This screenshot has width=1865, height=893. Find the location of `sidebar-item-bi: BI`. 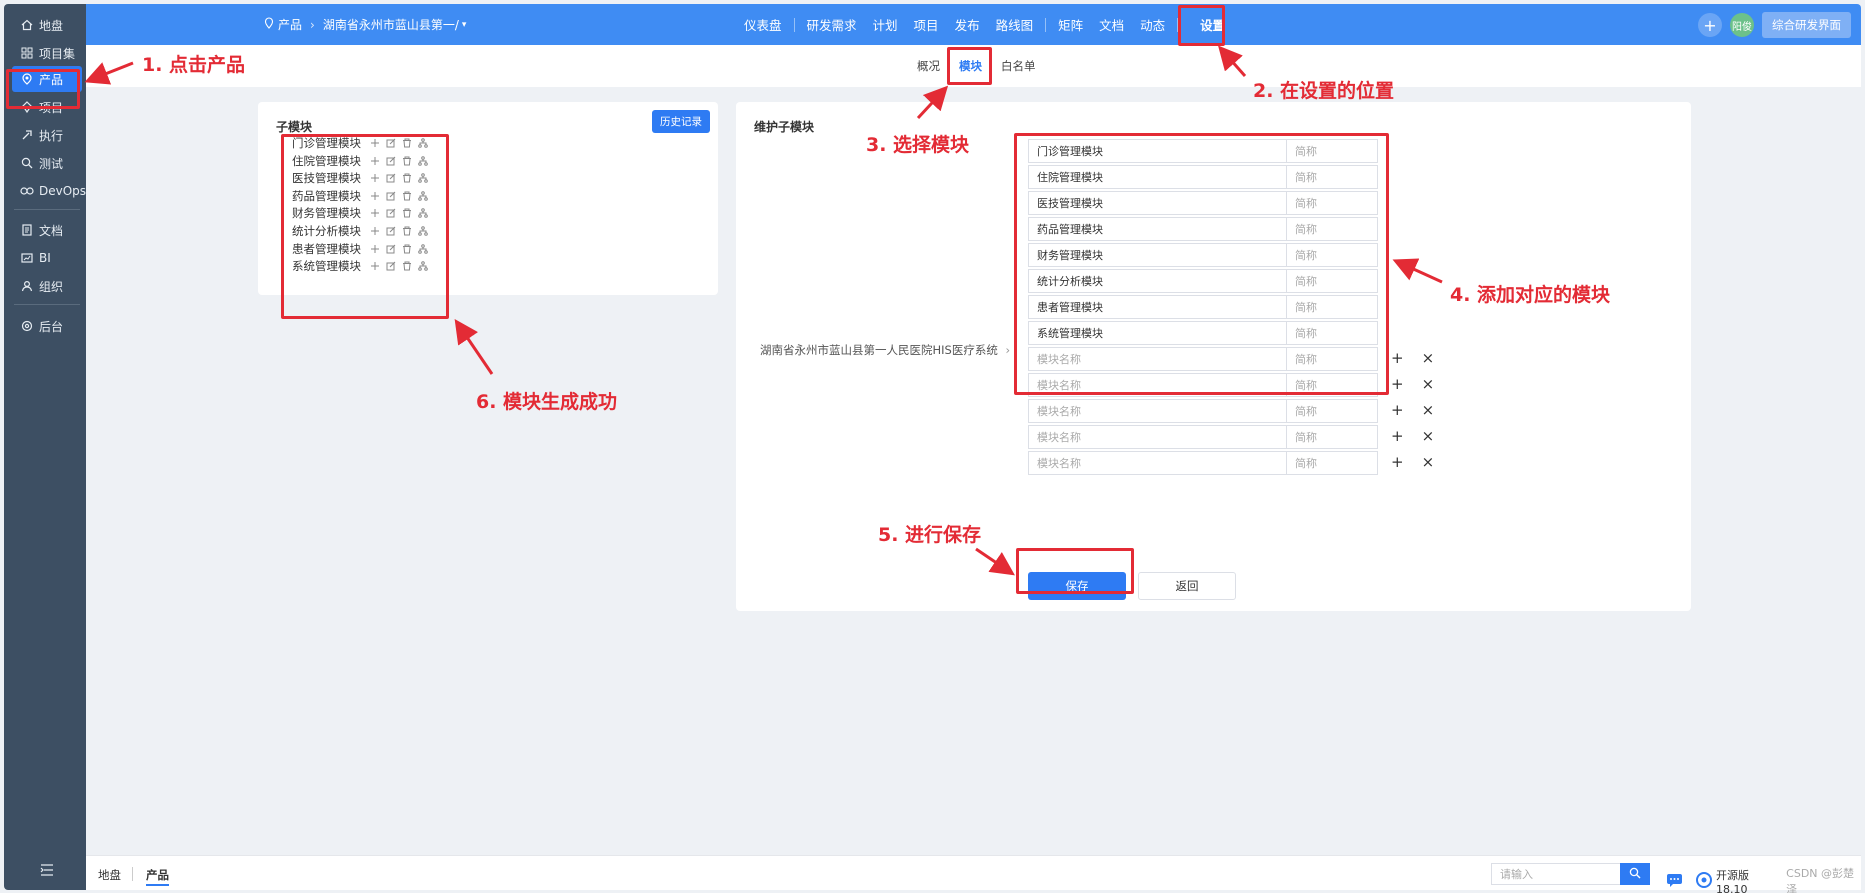

sidebar-item-bi: BI is located at coordinates (47, 258).